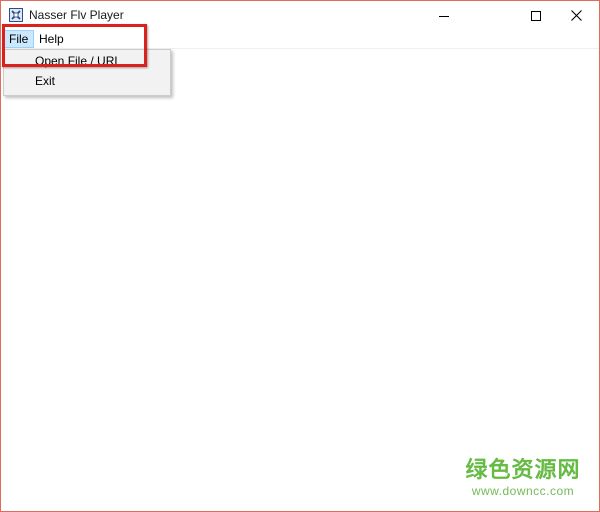 The width and height of the screenshot is (600, 512). What do you see at coordinates (536, 15) in the screenshot?
I see `maximize-icon` at bounding box center [536, 15].